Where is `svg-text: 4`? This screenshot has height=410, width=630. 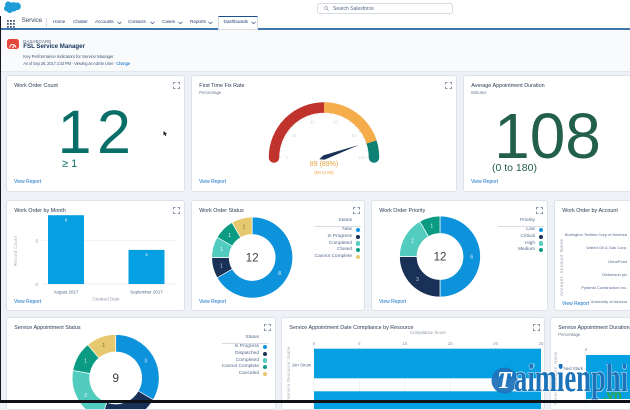
svg-text: 4 is located at coordinates (146, 254).